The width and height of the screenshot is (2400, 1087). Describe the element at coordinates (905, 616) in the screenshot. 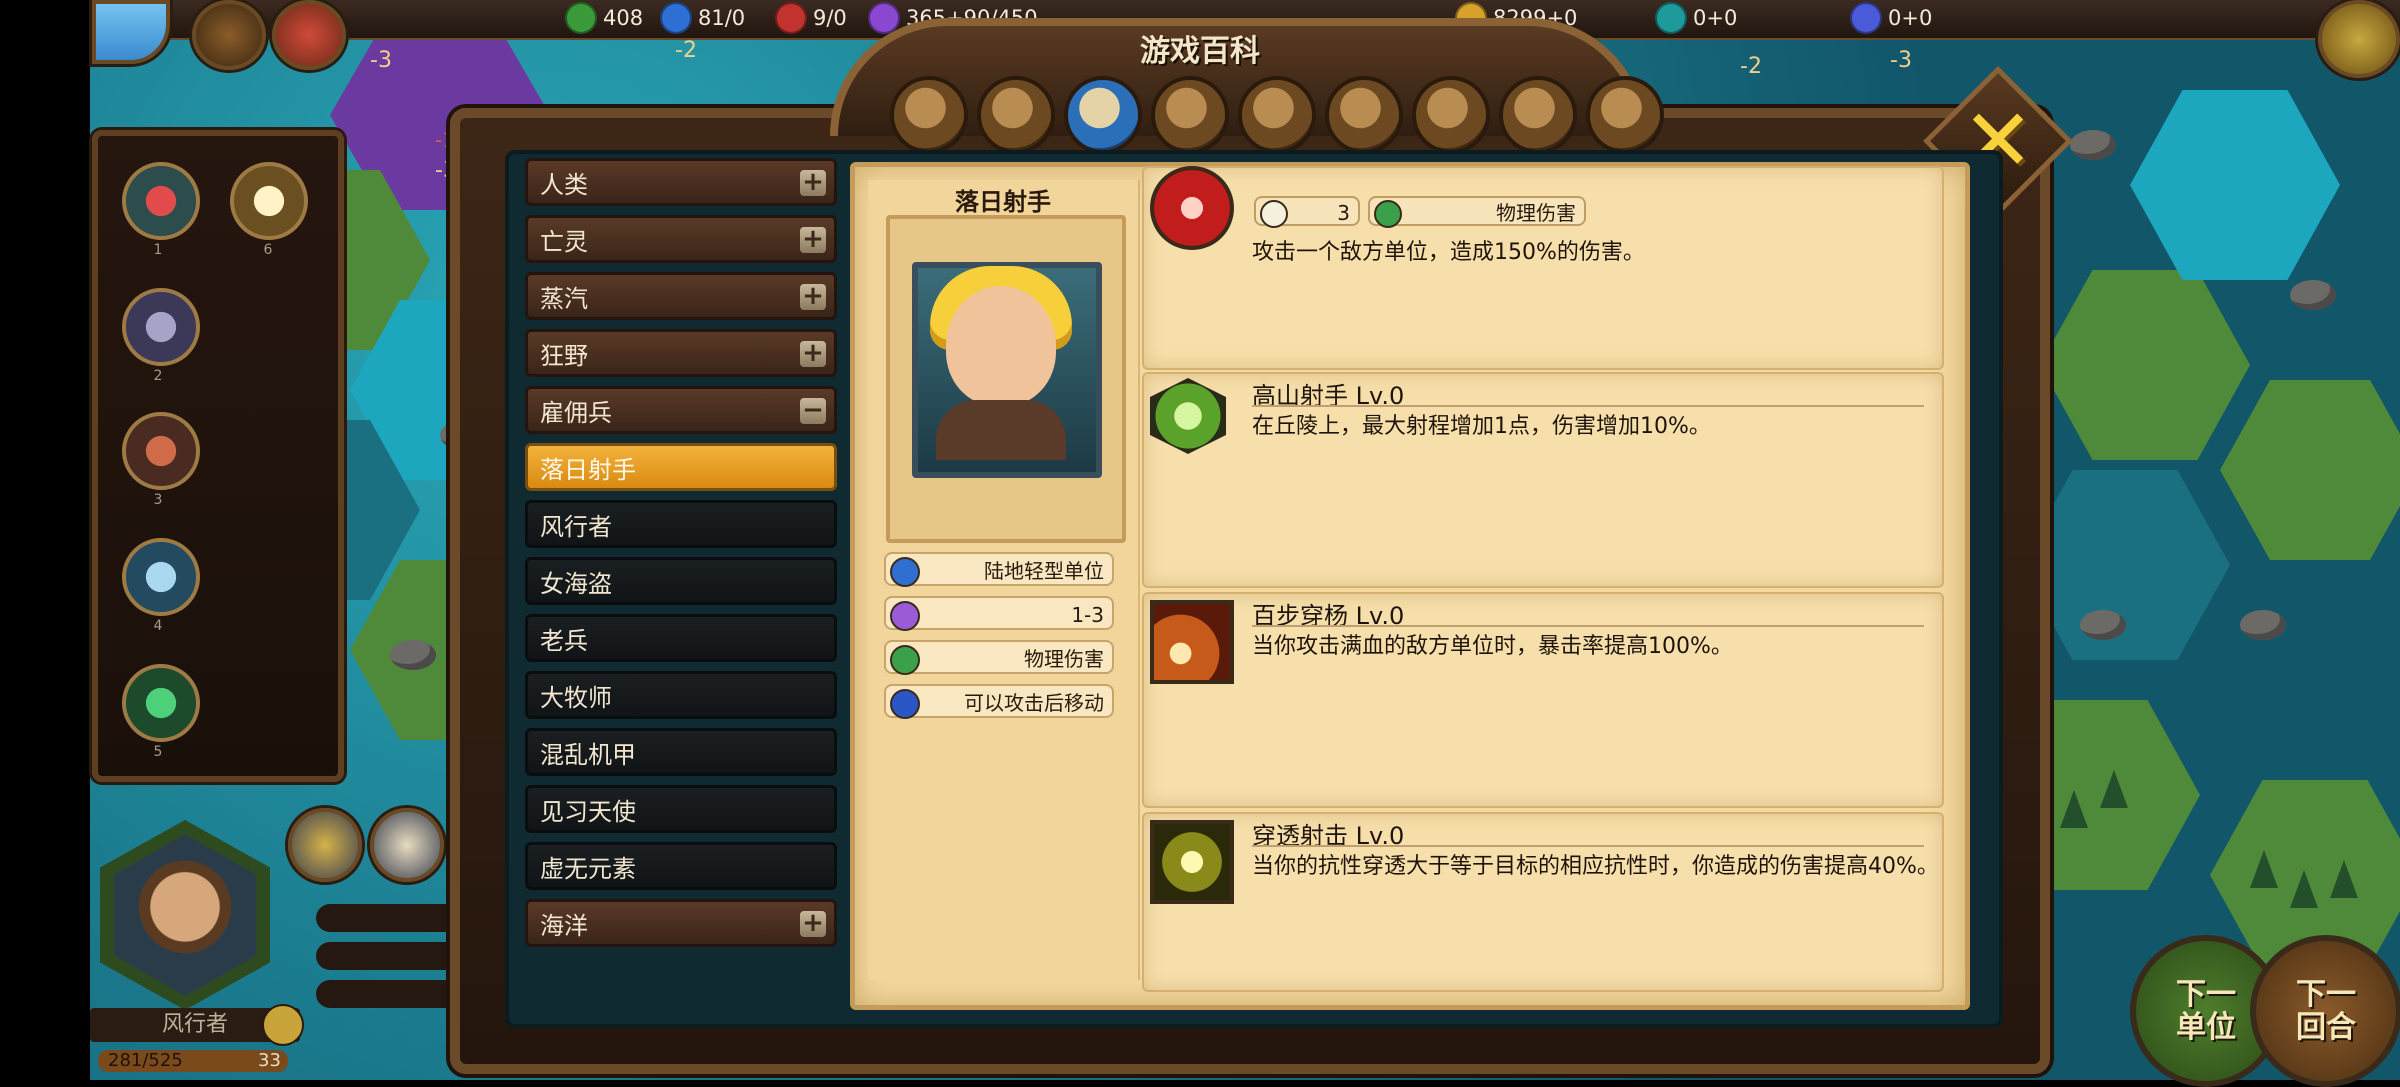

I see `range-icon` at that location.